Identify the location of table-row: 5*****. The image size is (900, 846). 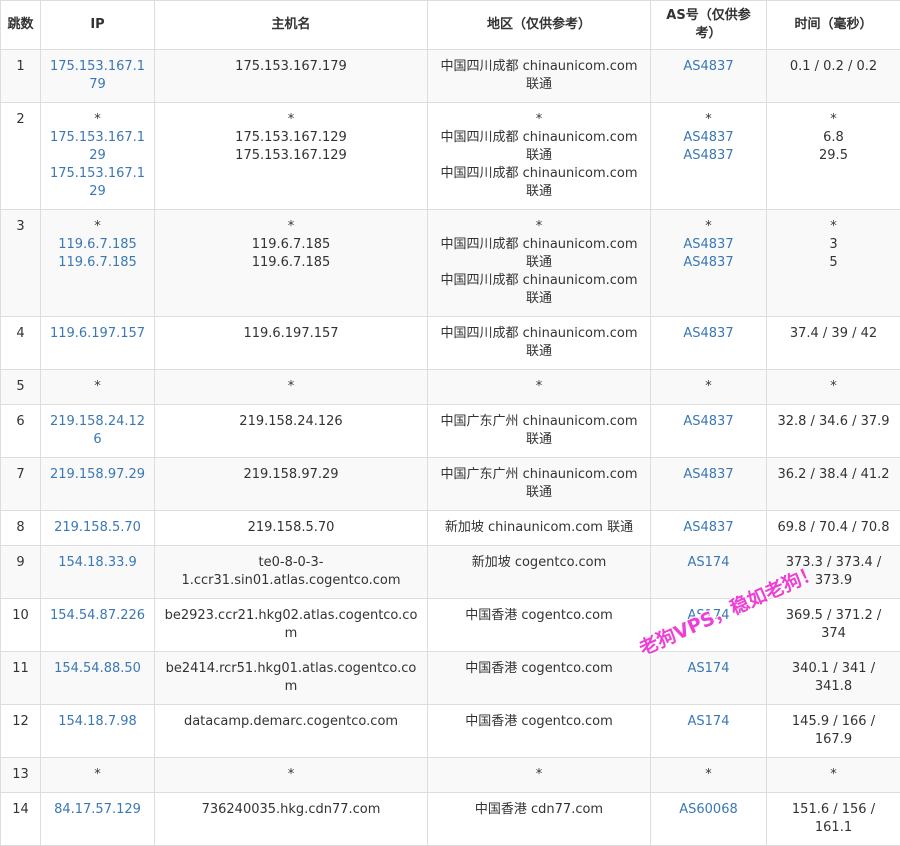
(450, 387).